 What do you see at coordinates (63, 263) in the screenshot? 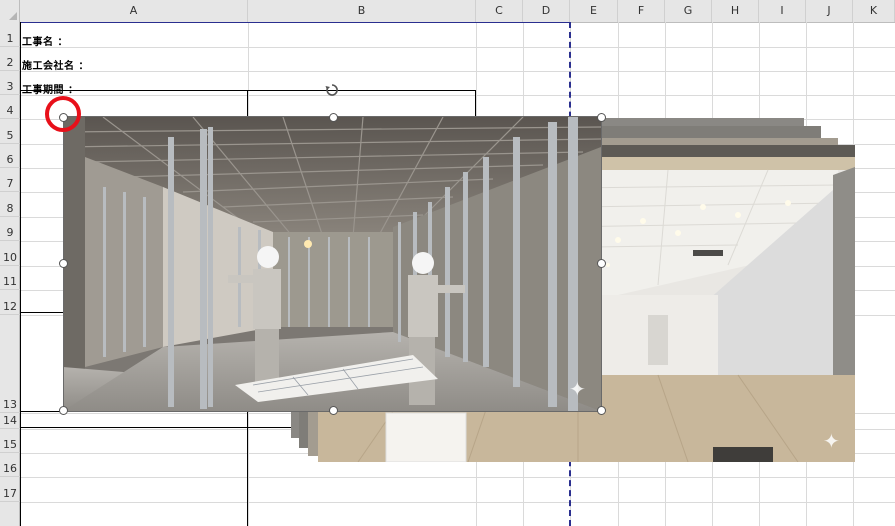
I see `resize-handle-left` at bounding box center [63, 263].